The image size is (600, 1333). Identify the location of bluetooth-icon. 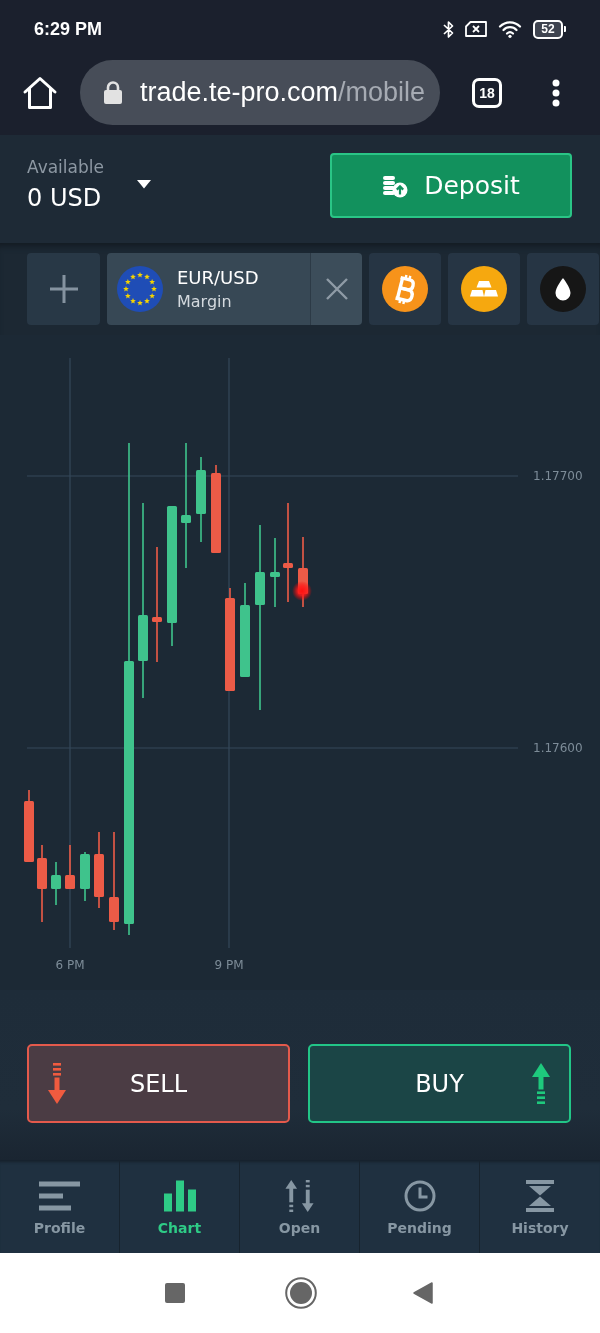
(448, 29).